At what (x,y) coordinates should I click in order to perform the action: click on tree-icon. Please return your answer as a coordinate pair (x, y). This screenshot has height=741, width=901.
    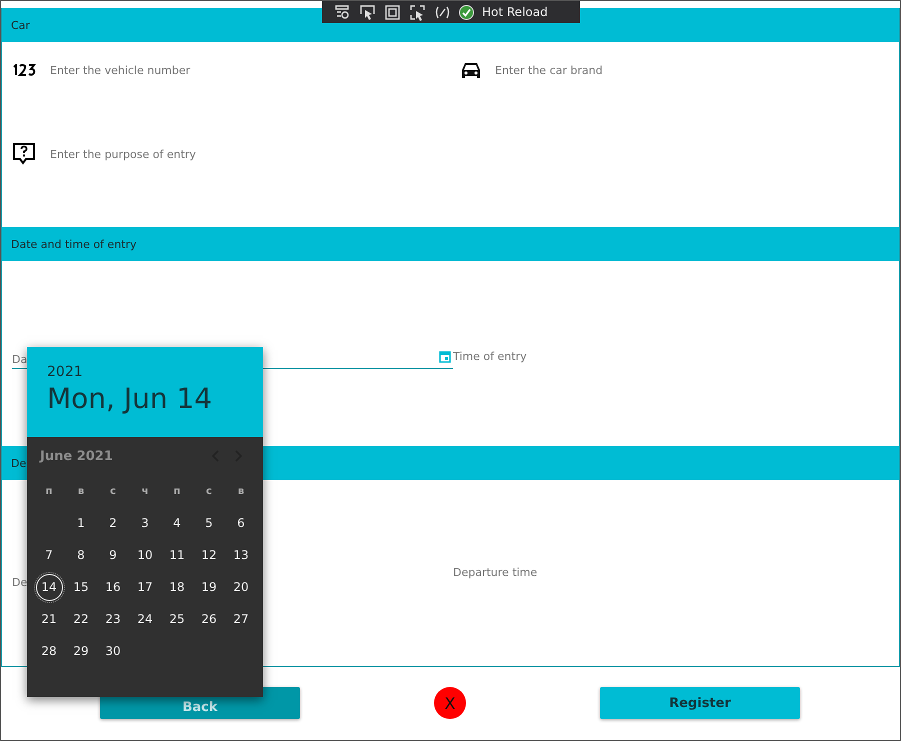
    Looking at the image, I should click on (342, 12).